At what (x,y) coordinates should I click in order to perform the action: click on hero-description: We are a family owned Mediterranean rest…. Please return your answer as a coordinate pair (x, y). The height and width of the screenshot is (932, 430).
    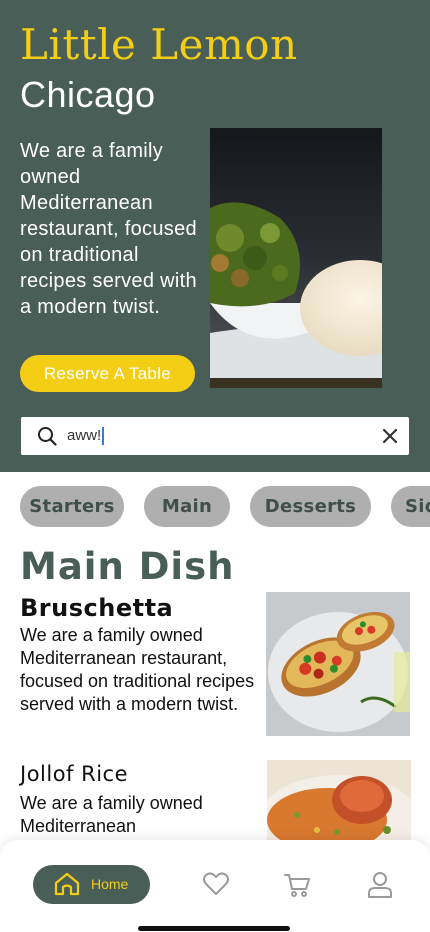
    Looking at the image, I should click on (108, 229).